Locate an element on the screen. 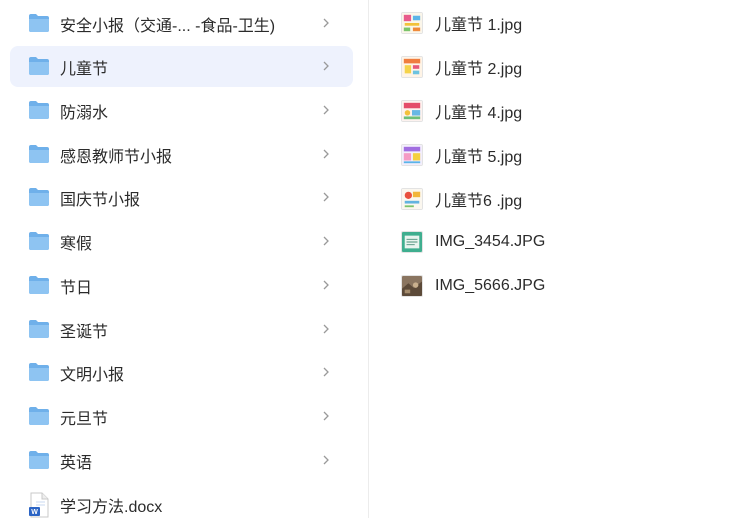  folder-label: 圣诞节 is located at coordinates (84, 332).